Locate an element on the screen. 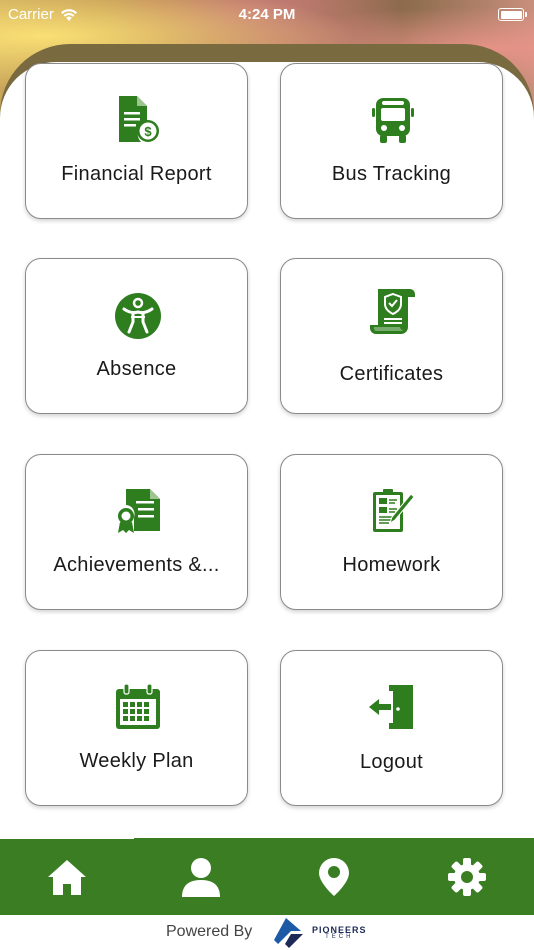 The width and height of the screenshot is (534, 950). tile-label: Absence is located at coordinates (136, 369).